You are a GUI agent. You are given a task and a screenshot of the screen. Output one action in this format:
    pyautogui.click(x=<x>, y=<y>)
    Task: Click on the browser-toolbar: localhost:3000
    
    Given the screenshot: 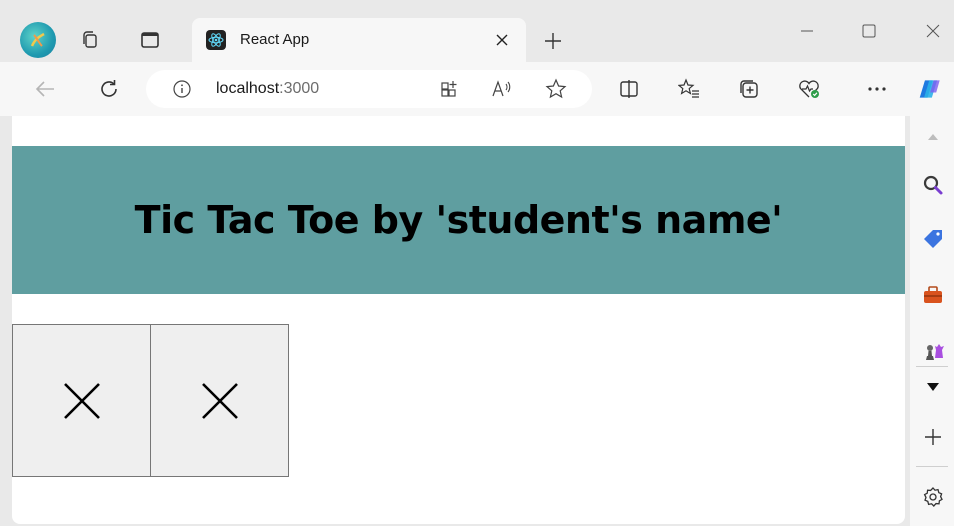 What is the action you would take?
    pyautogui.click(x=477, y=89)
    